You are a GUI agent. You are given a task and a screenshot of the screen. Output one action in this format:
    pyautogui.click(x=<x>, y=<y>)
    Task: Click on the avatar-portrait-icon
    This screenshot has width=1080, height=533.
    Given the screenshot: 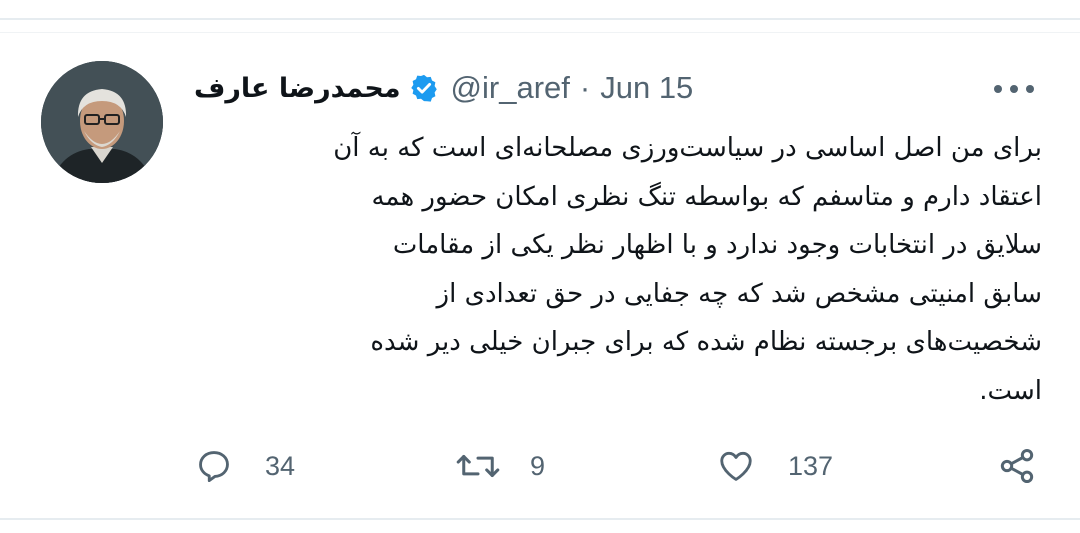 What is the action you would take?
    pyautogui.click(x=102, y=122)
    